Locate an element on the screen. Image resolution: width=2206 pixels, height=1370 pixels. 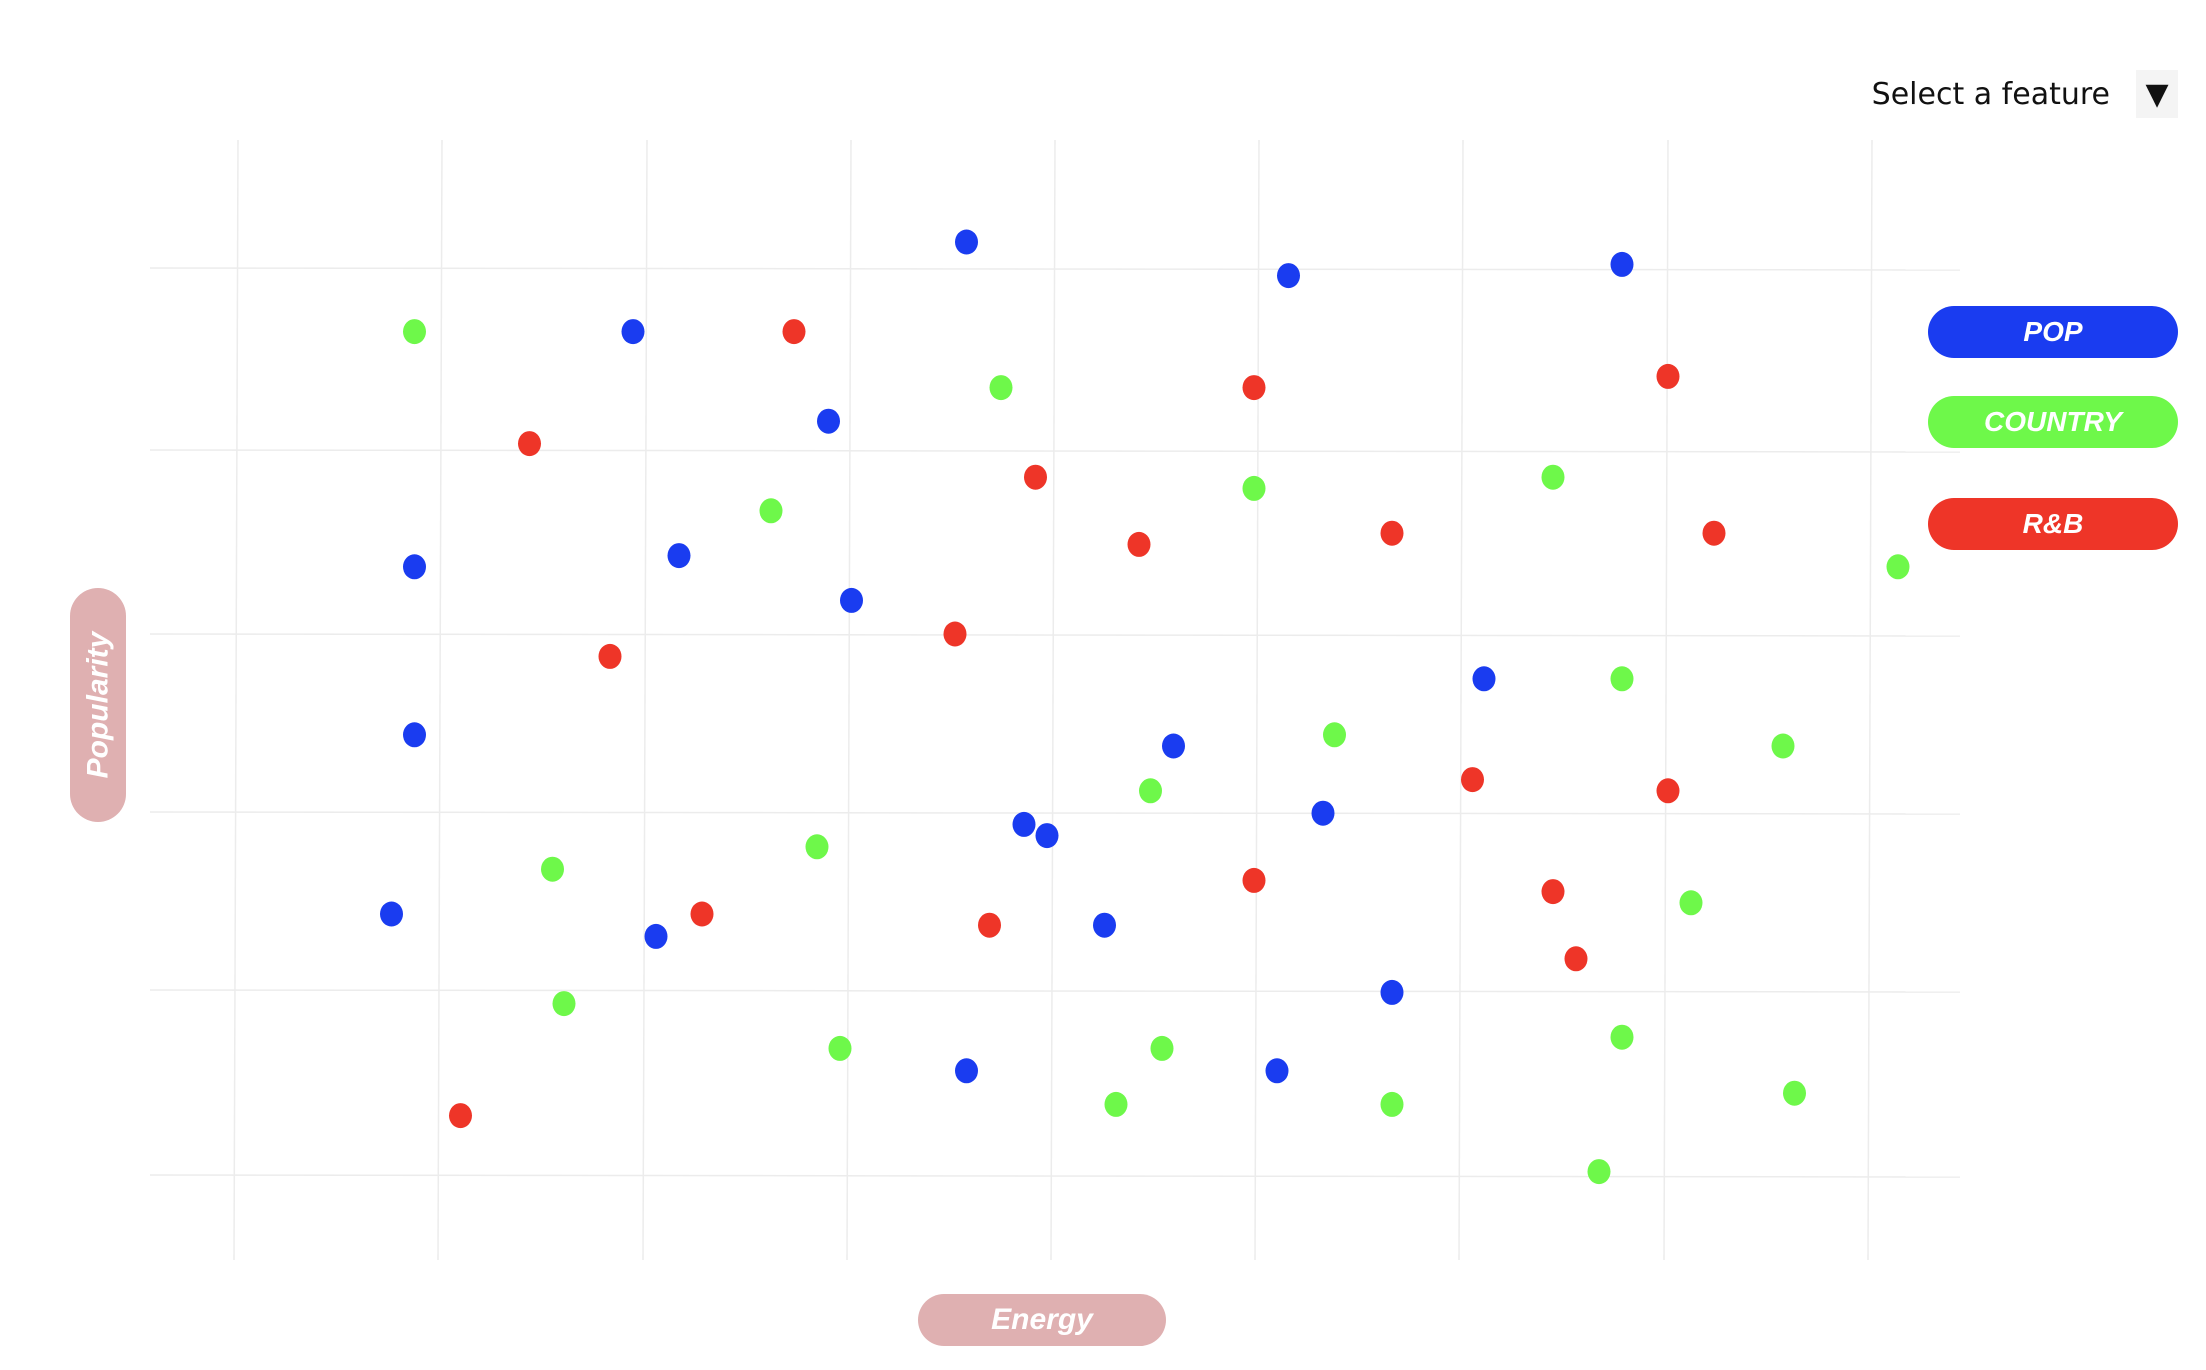
legend-item-pop: POP is located at coordinates (2053, 332).